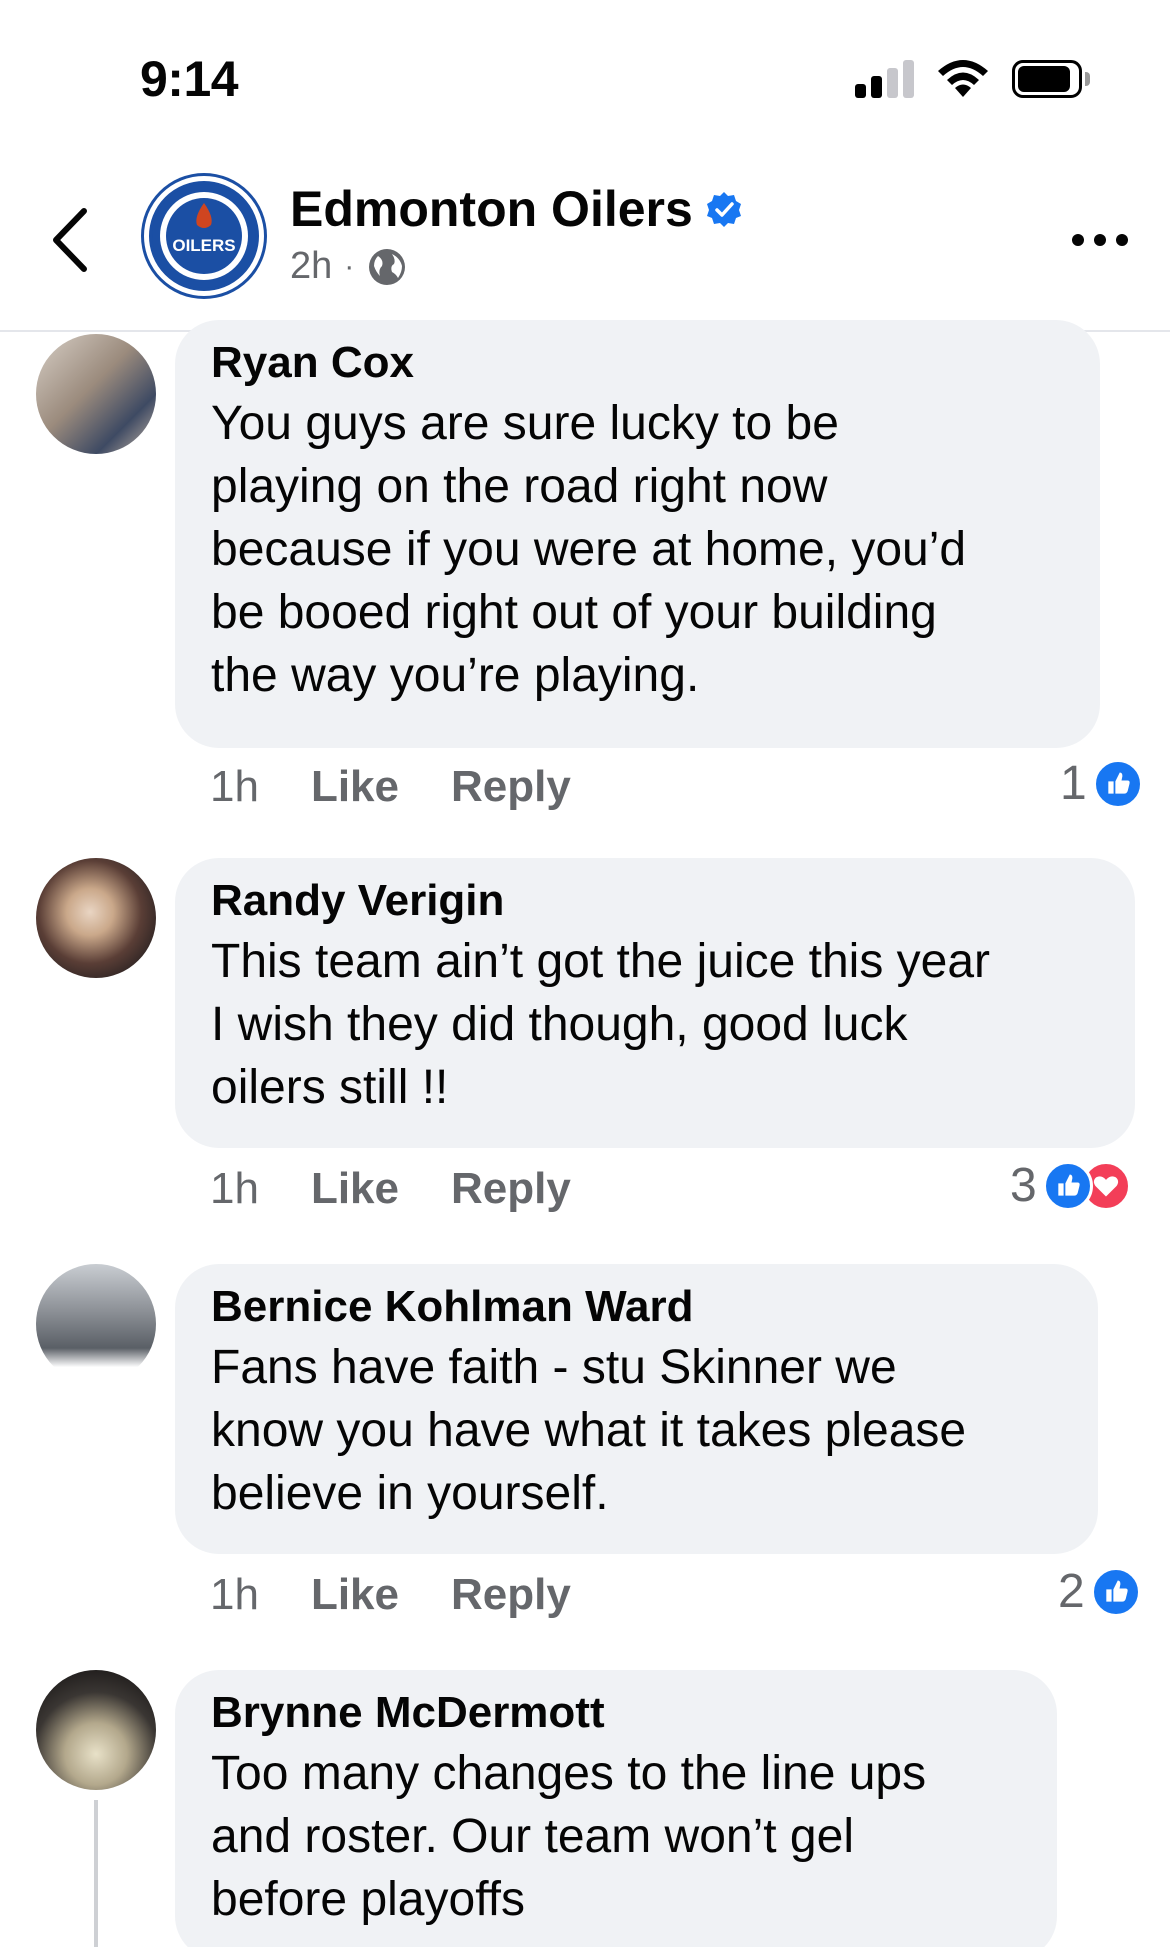 The height and width of the screenshot is (1947, 1170). What do you see at coordinates (532, 1836) in the screenshot?
I see `comment-text-line: and roster. Our team won’t gel` at bounding box center [532, 1836].